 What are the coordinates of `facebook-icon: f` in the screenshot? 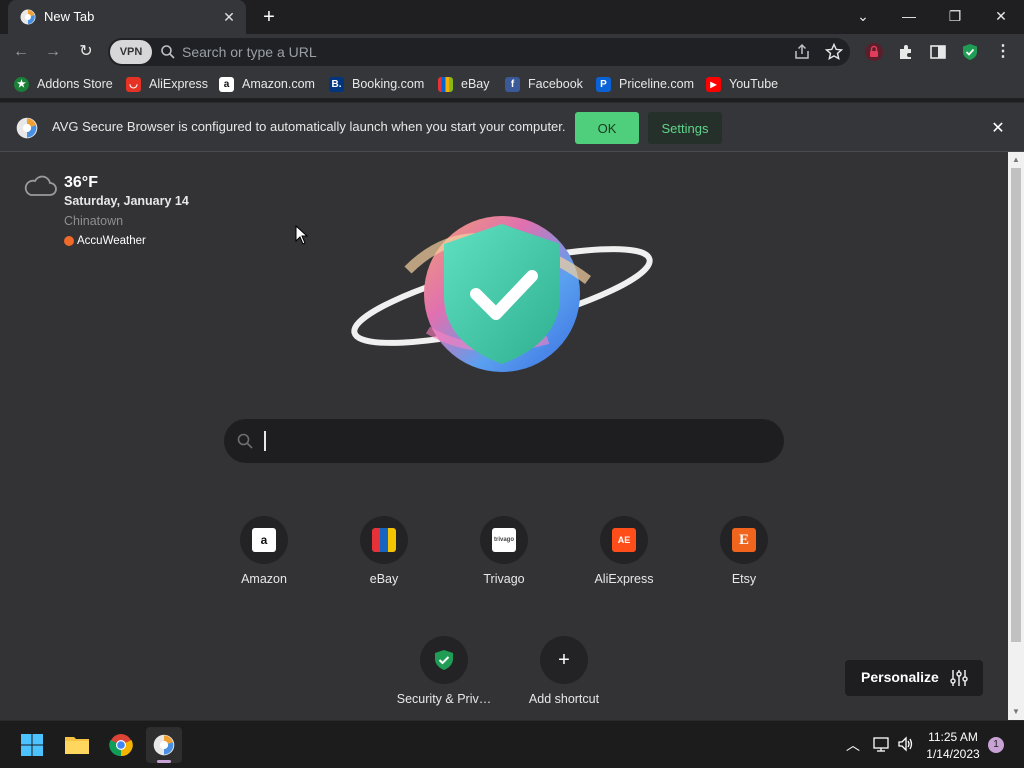 It's located at (512, 84).